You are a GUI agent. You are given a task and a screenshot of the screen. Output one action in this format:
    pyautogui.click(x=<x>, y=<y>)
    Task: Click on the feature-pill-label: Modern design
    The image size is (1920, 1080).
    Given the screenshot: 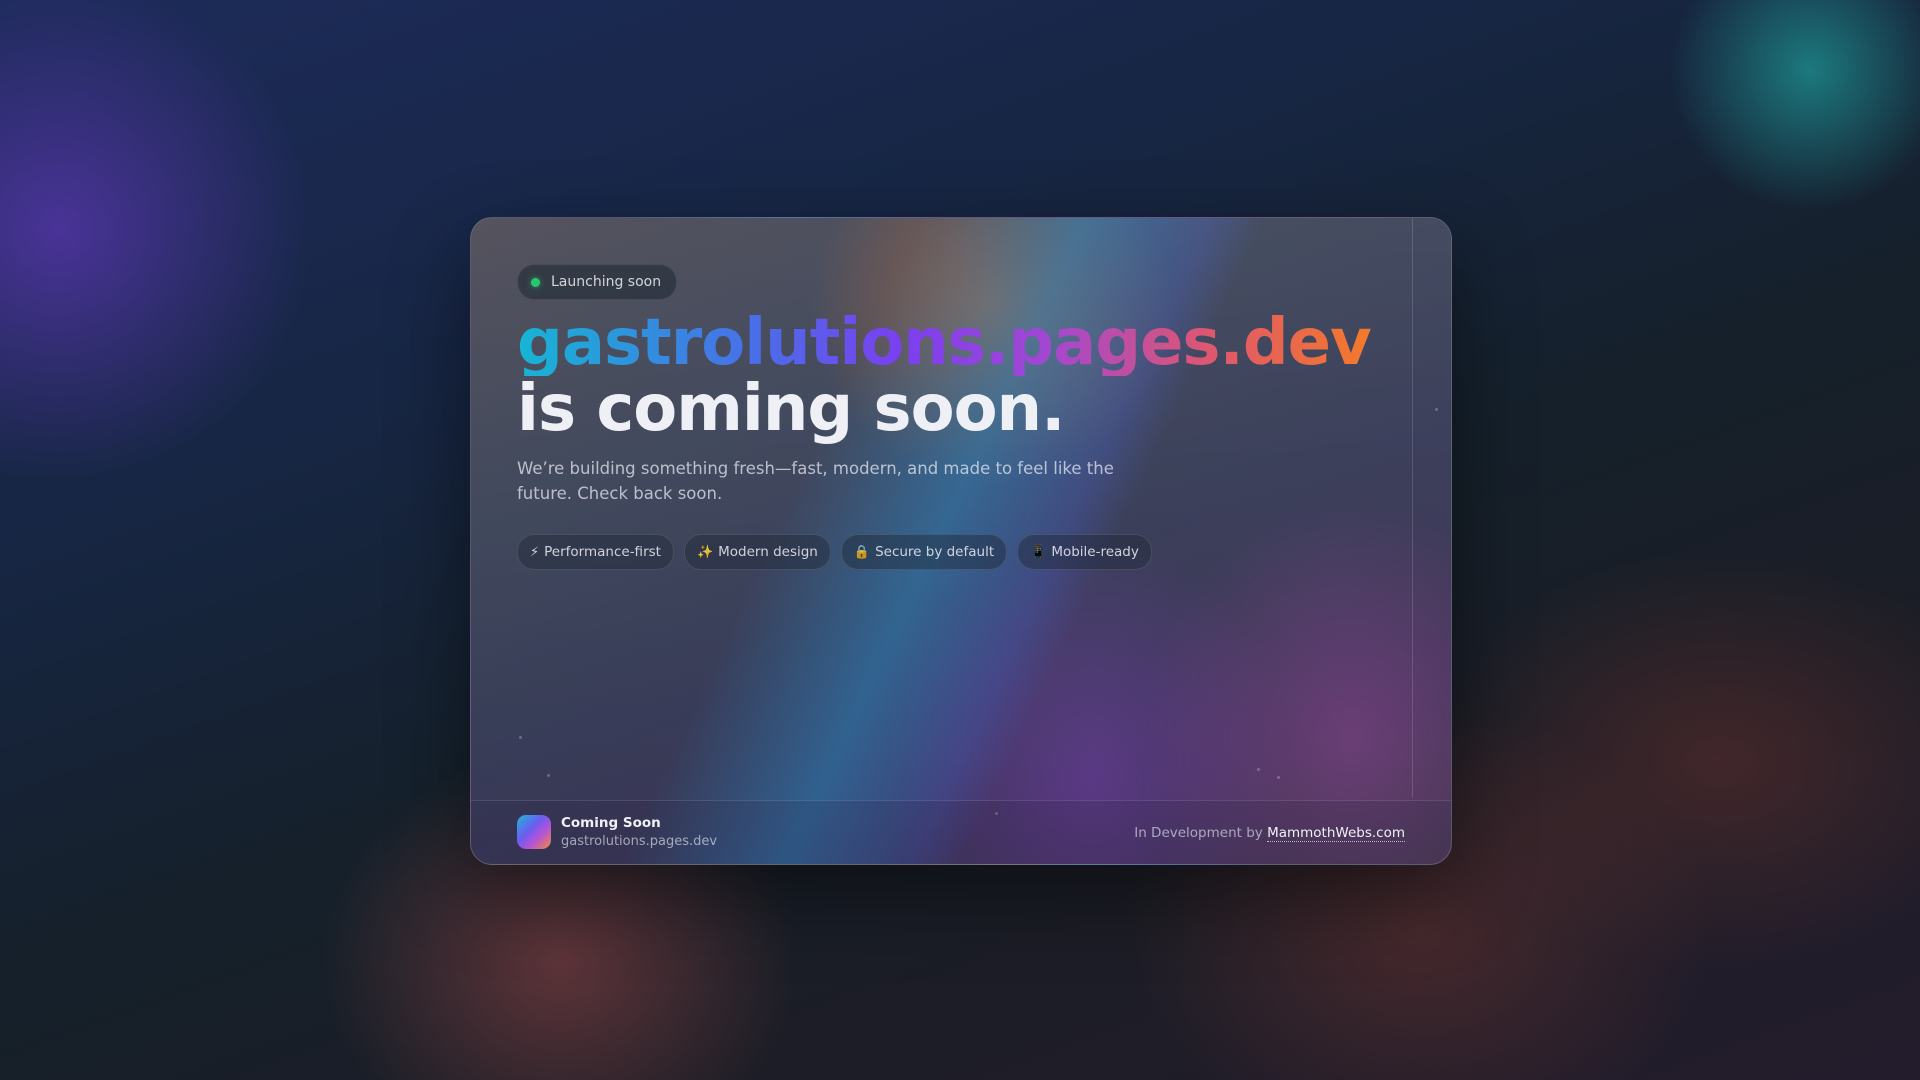 What is the action you would take?
    pyautogui.click(x=768, y=552)
    